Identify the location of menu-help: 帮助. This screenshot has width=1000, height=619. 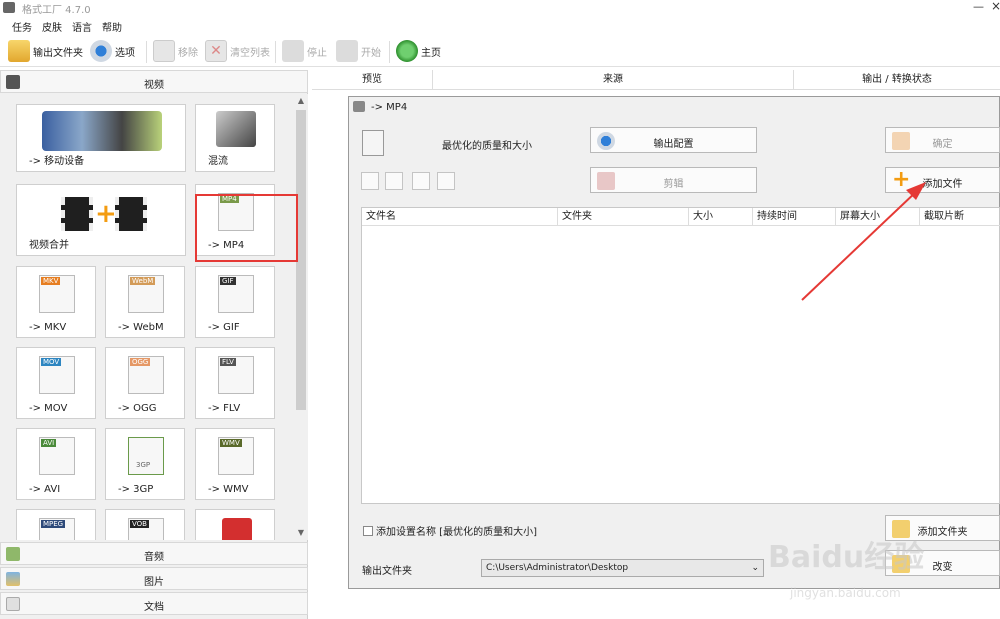
(112, 26).